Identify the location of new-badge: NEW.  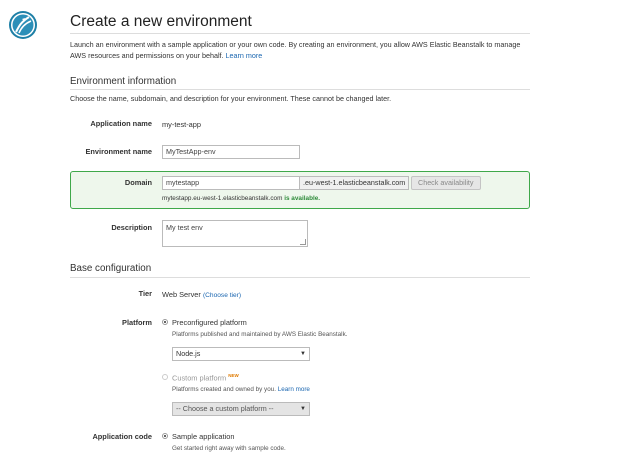
(233, 375).